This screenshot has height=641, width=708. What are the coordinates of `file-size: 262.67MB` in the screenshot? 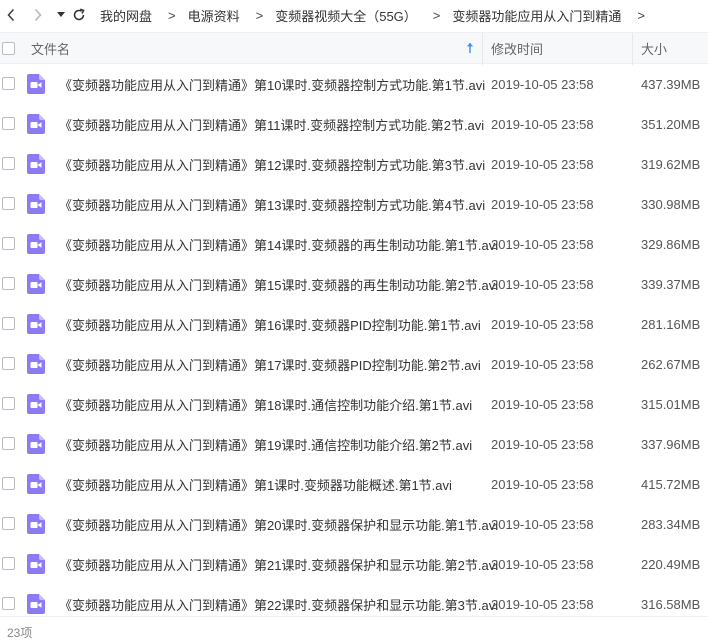 It's located at (671, 364).